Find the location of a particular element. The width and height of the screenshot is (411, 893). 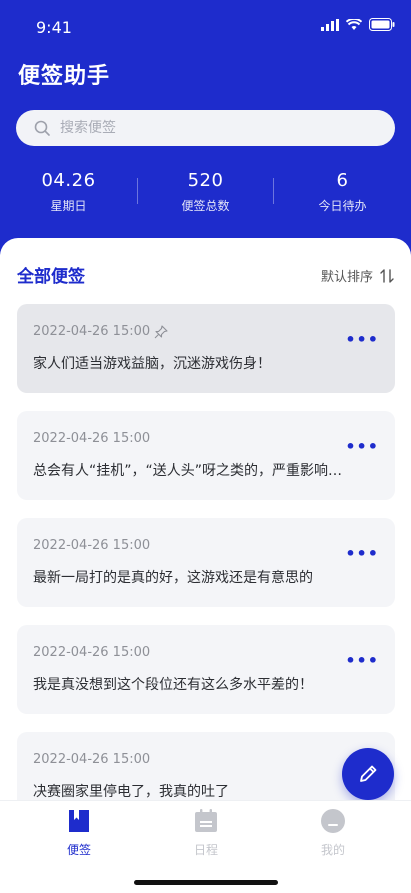

stat-date: 04.26 星期日 is located at coordinates (68, 192).